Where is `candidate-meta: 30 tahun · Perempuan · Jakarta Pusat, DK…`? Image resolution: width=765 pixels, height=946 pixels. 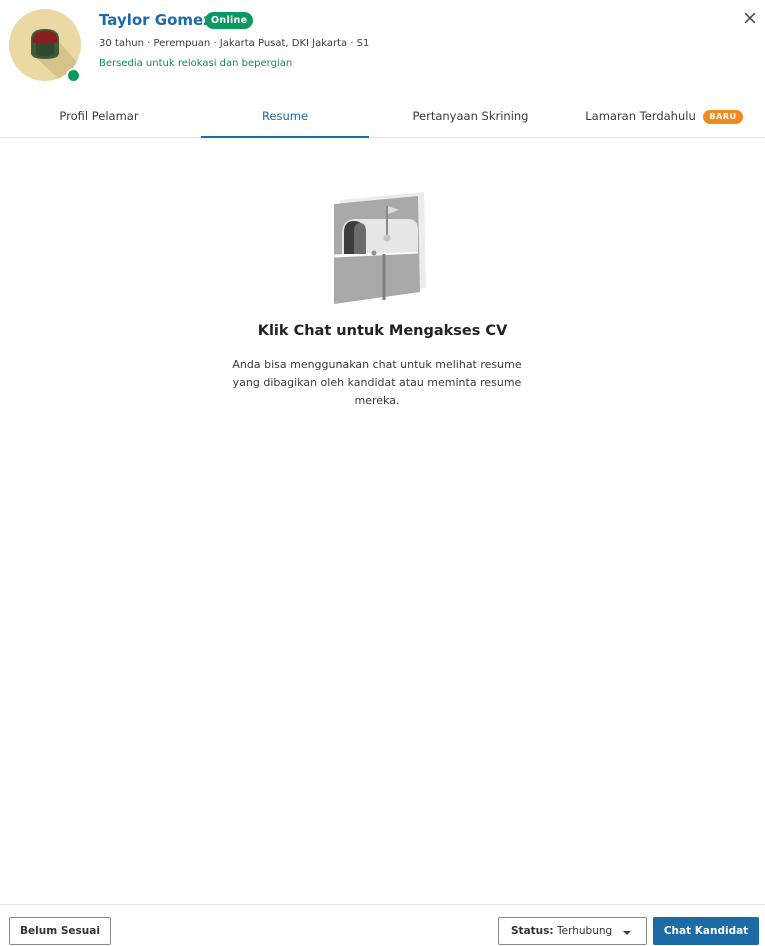
candidate-meta: 30 tahun · Perempuan · Jakarta Pusat, DK… is located at coordinates (234, 43).